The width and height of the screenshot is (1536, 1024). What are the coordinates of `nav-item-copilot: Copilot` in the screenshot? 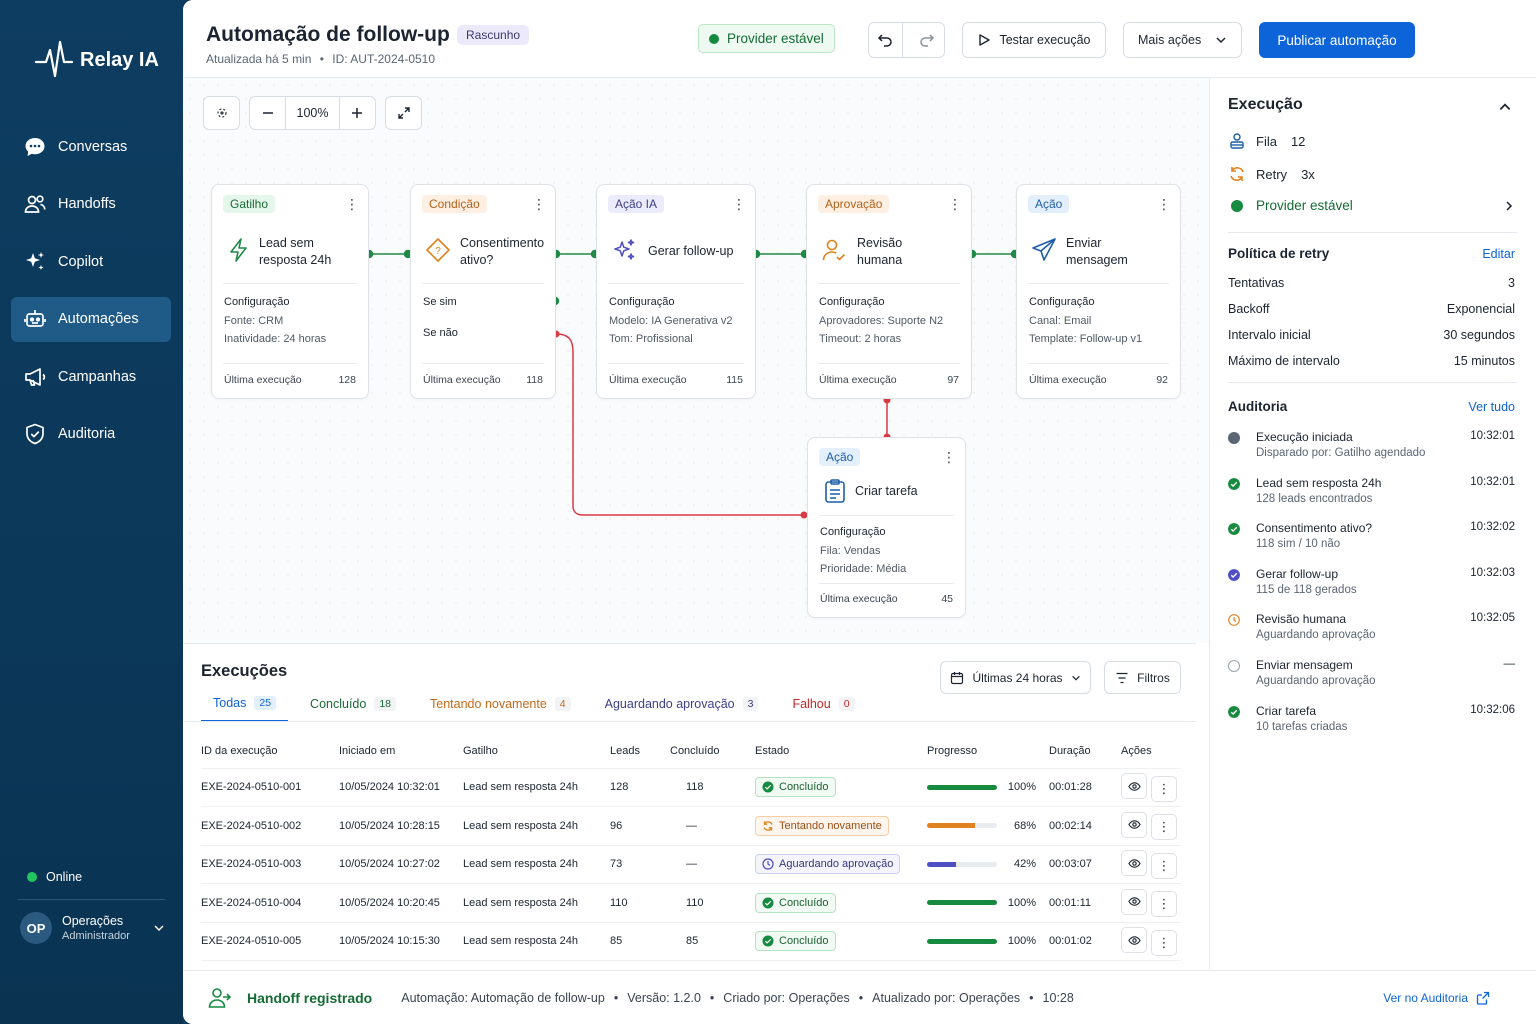 It's located at (91, 261).